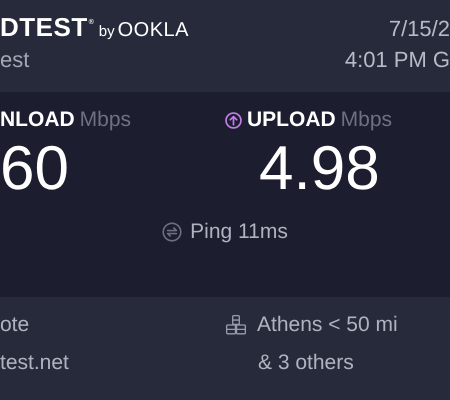  Describe the element at coordinates (319, 169) in the screenshot. I see `speed-value: 4.98` at that location.